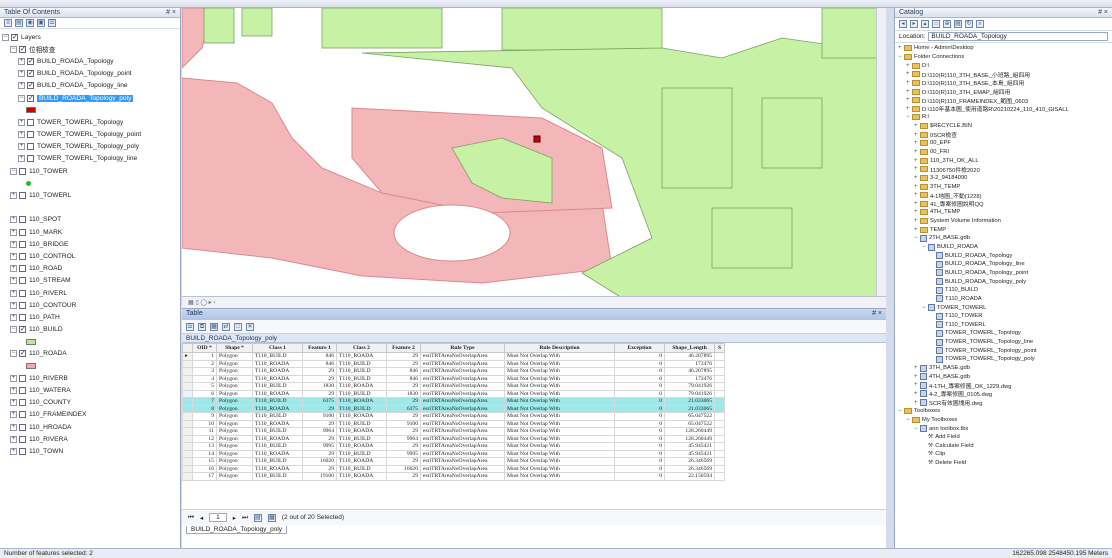 This screenshot has width=1112, height=558. What do you see at coordinates (978, 256) in the screenshot?
I see `catalog-item-label: BUILD_ROADA_Topology` at bounding box center [978, 256].